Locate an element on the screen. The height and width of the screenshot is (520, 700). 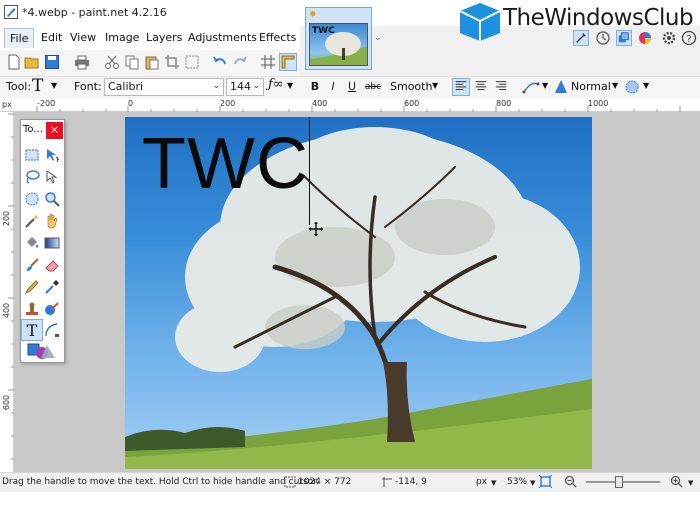
menu-edit: Edit is located at coordinates (51, 38).